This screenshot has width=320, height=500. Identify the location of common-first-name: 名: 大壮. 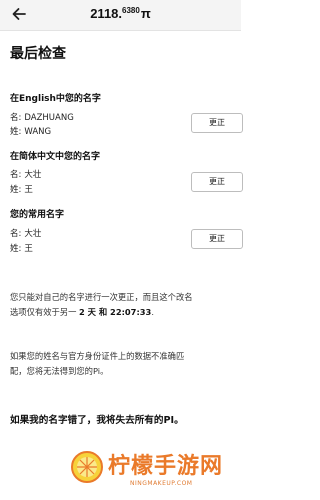
(26, 234).